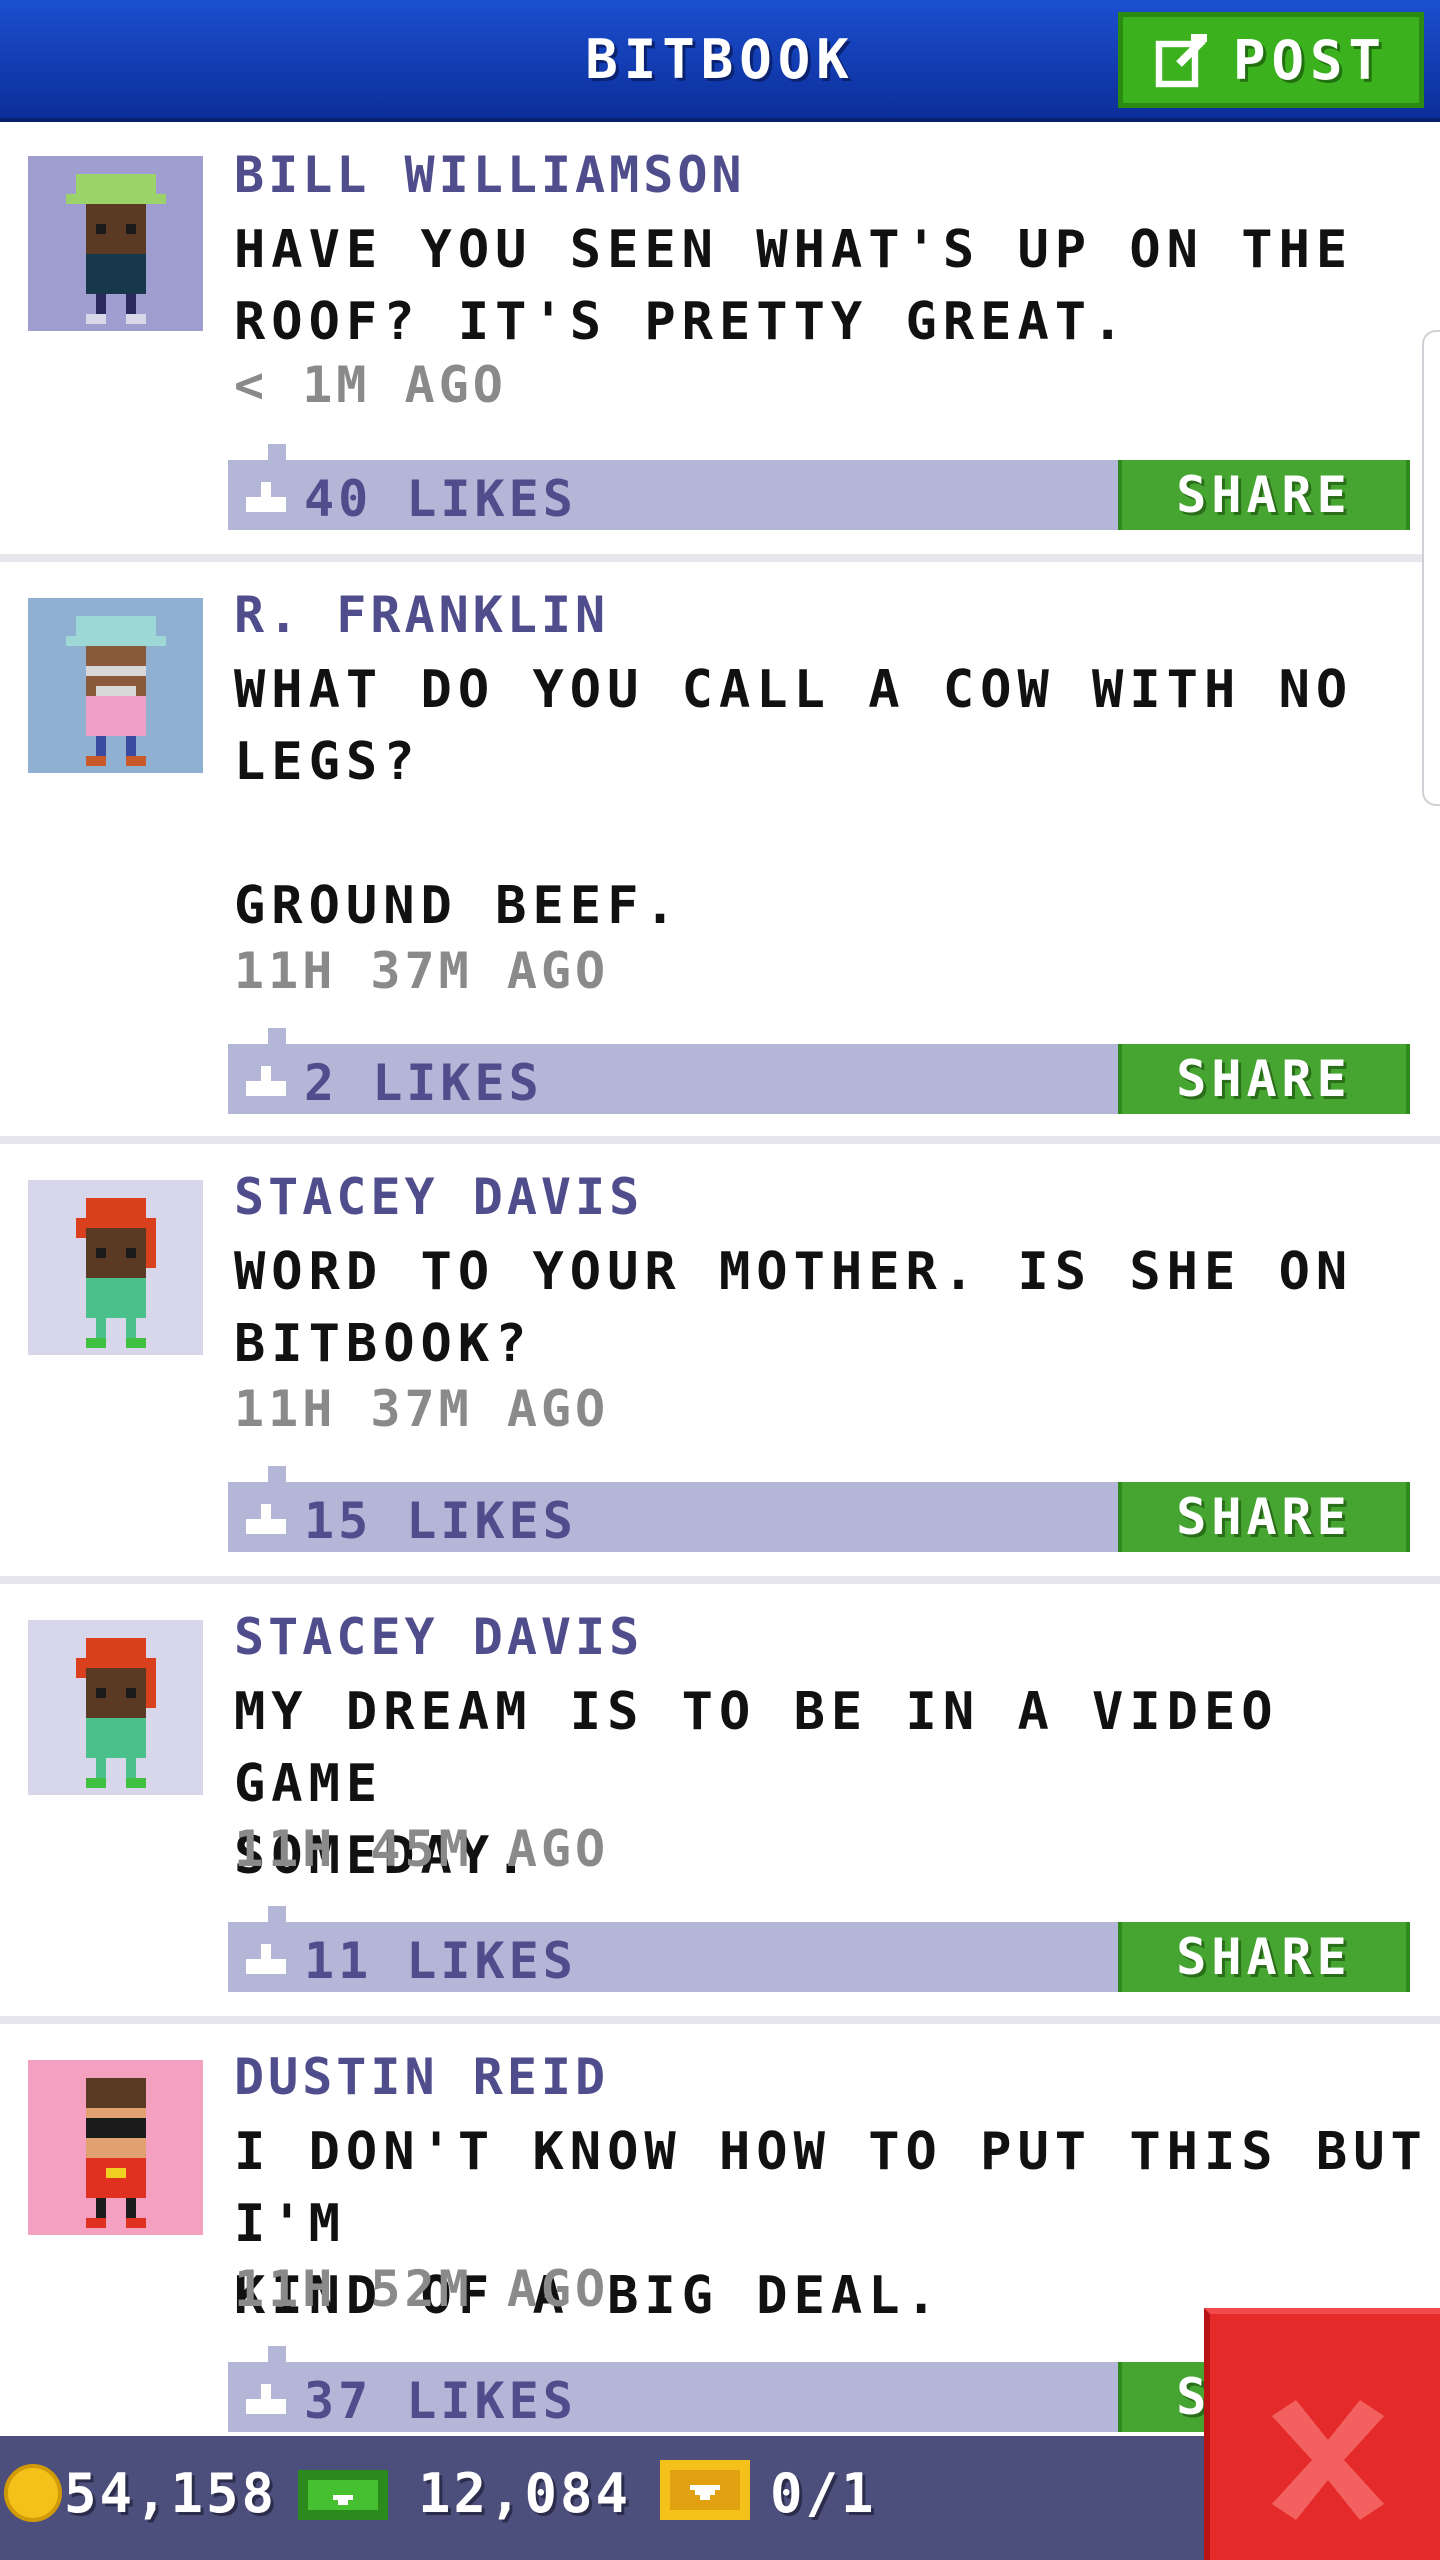 The height and width of the screenshot is (2560, 1440). Describe the element at coordinates (490, 175) in the screenshot. I see `post-author: BILL WILLIAMSON` at that location.